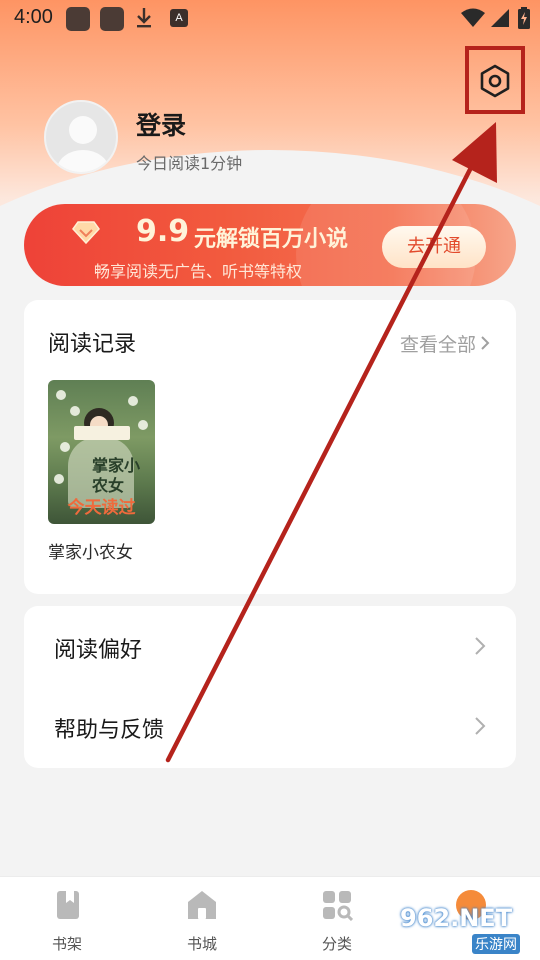 The width and height of the screenshot is (540, 960). What do you see at coordinates (271, 239) in the screenshot?
I see `vip-title: 元解锁百万小说` at bounding box center [271, 239].